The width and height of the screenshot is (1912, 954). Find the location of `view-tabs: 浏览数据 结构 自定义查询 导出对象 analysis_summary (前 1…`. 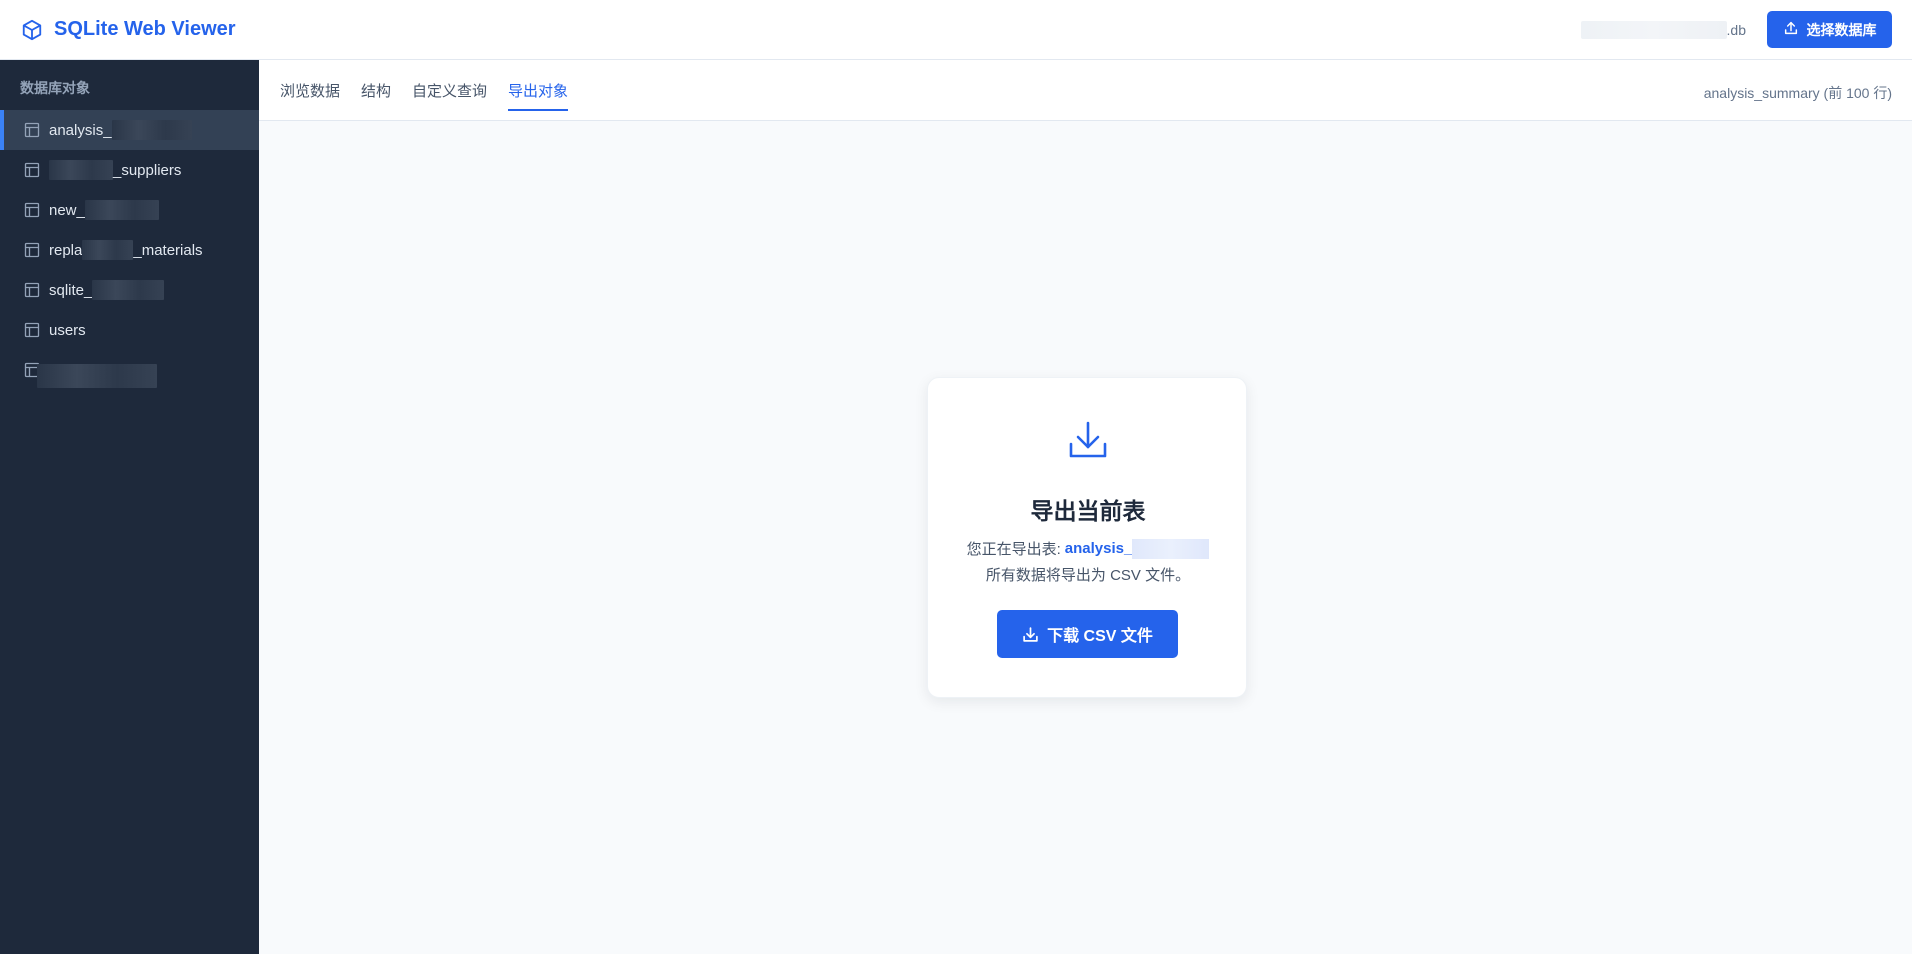

view-tabs: 浏览数据 结构 自定义查询 导出对象 analysis_summary (前 1… is located at coordinates (1085, 90).